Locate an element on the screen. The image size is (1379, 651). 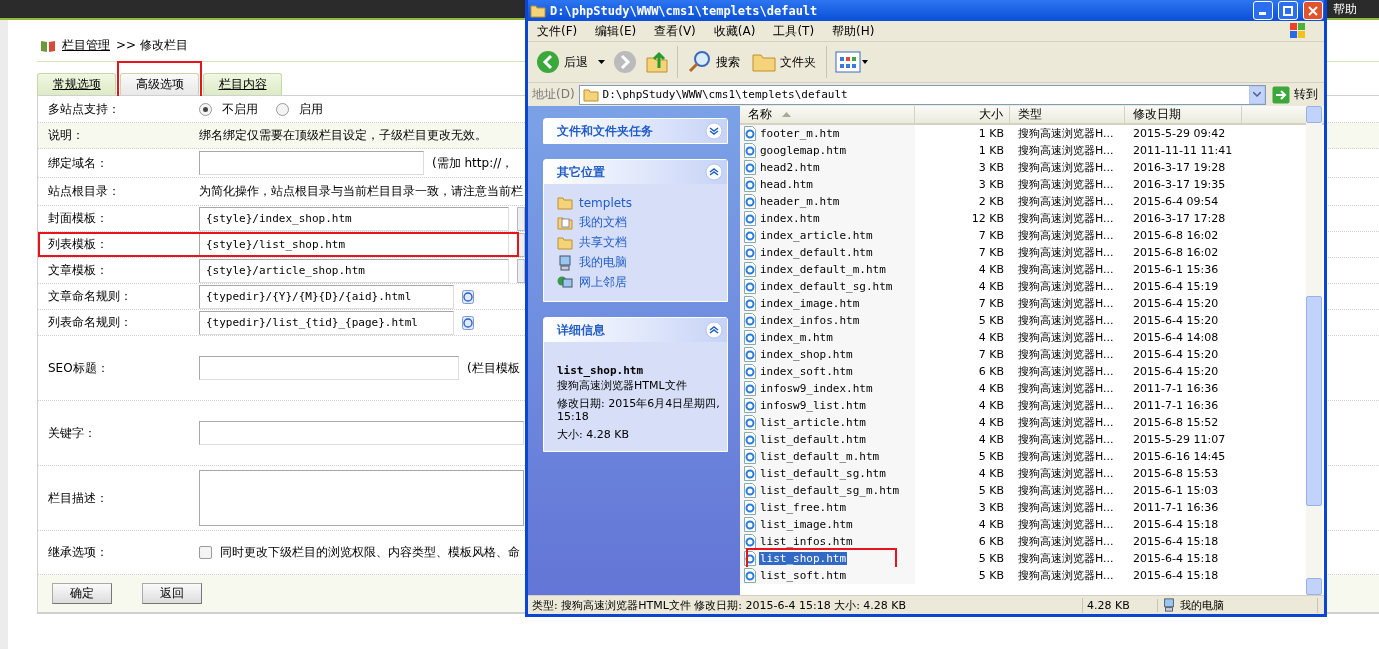
panel-title: 详细信息 is located at coordinates (581, 330).